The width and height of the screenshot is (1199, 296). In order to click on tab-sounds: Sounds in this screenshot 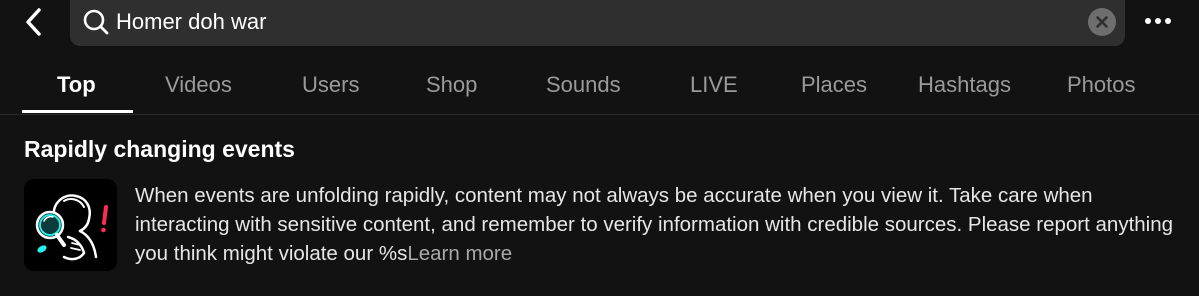, I will do `click(583, 85)`.